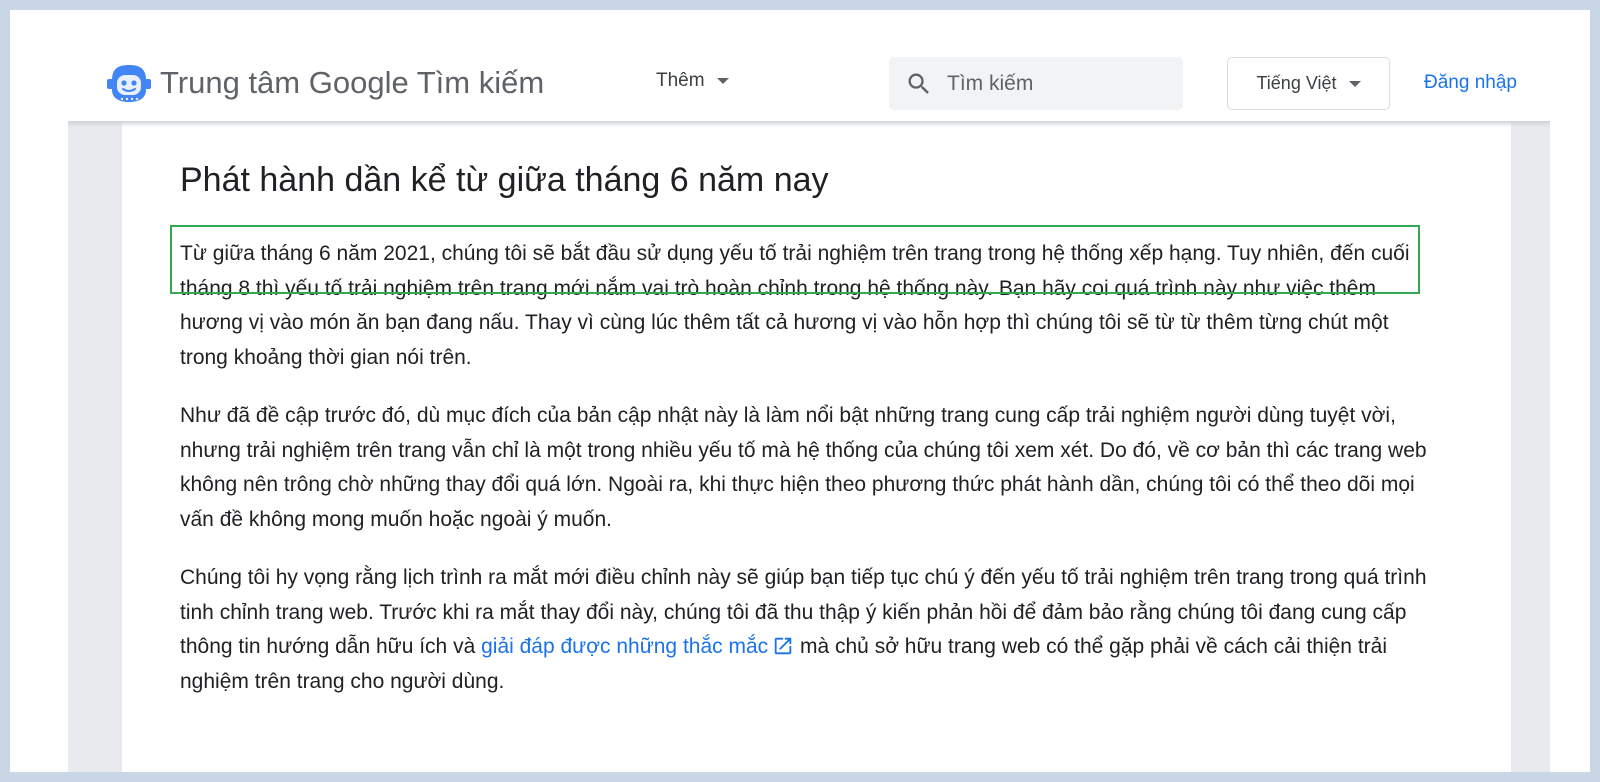  Describe the element at coordinates (1057, 83) in the screenshot. I see `search-input` at that location.